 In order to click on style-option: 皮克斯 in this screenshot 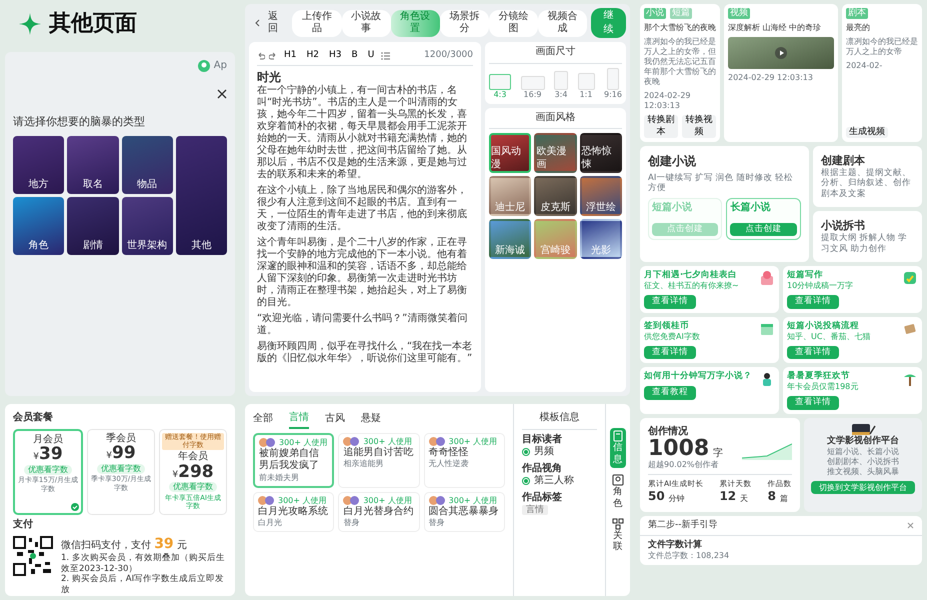, I will do `click(555, 196)`.